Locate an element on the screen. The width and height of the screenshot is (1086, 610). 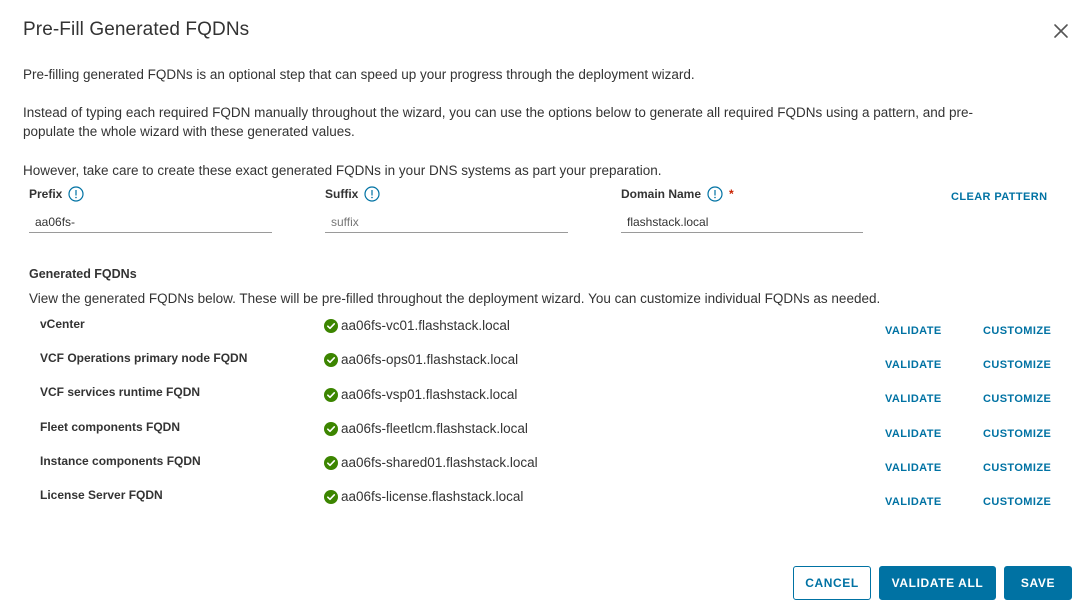
suffix-label-group: Suffix is located at coordinates (352, 194).